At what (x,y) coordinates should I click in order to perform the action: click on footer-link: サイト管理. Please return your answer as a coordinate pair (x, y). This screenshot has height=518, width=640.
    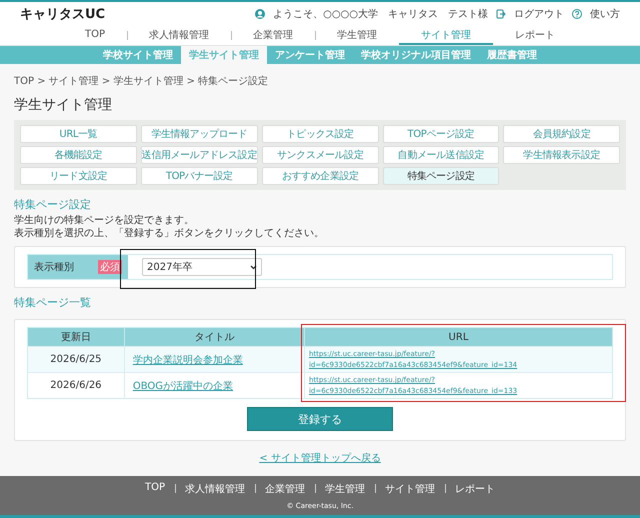
    Looking at the image, I should click on (410, 489).